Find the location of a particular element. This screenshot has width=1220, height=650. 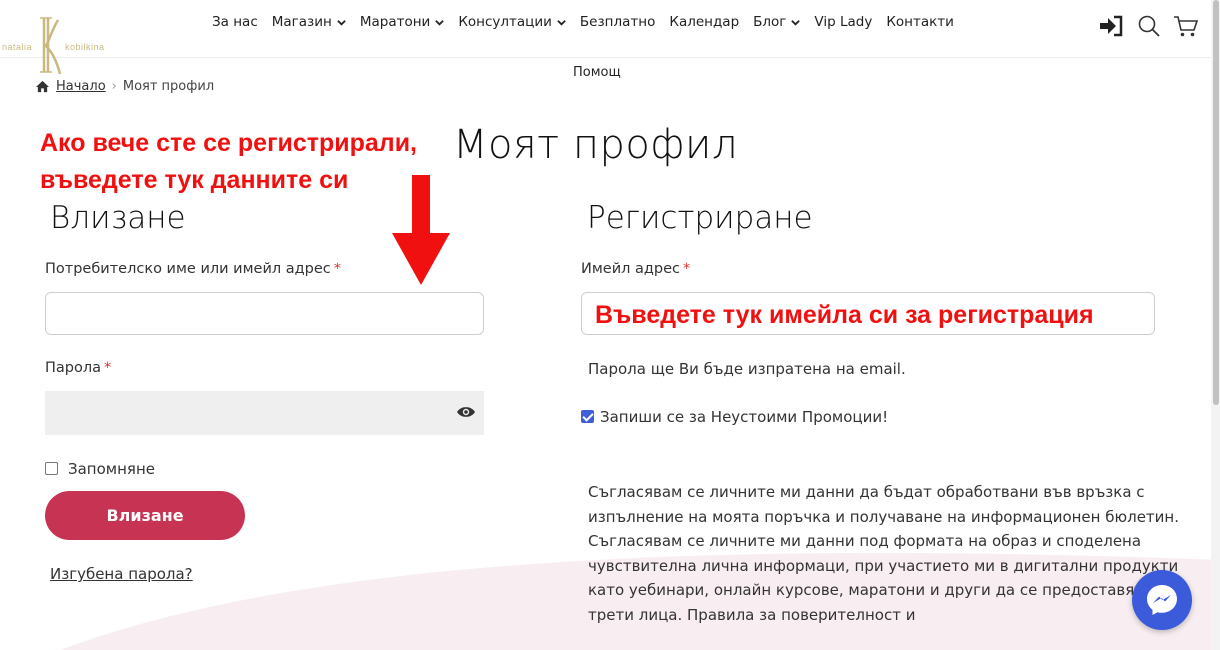

messenger-chat-button is located at coordinates (1162, 600).